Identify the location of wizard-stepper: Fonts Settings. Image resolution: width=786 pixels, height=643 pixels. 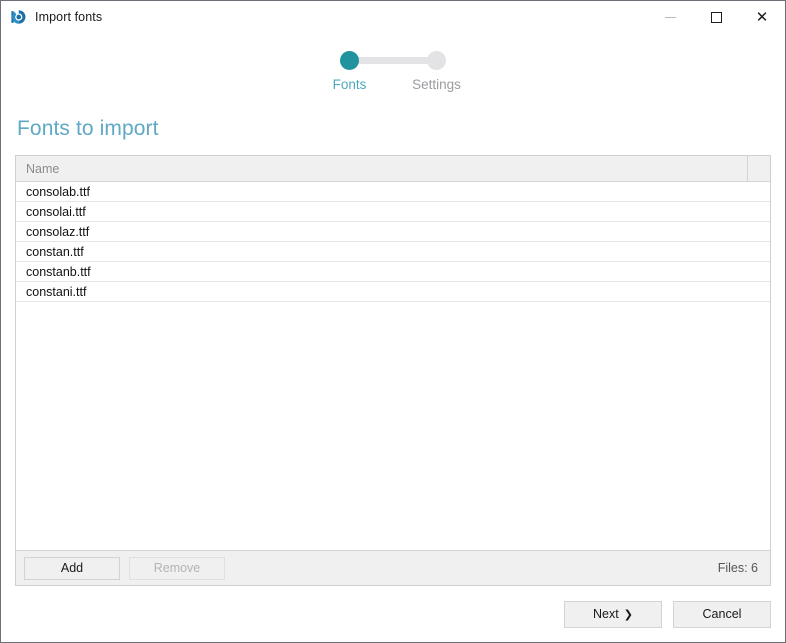
(393, 69).